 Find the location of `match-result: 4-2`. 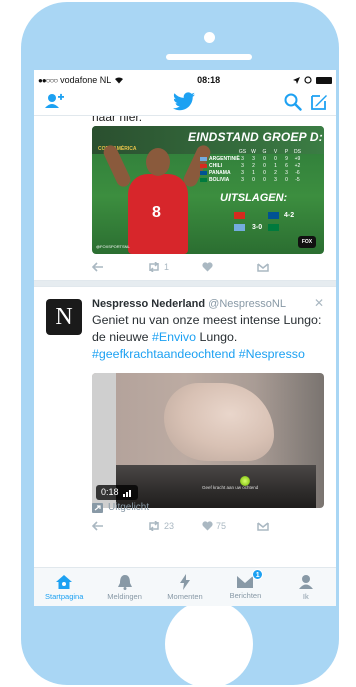

match-result: 4-2 is located at coordinates (289, 215).